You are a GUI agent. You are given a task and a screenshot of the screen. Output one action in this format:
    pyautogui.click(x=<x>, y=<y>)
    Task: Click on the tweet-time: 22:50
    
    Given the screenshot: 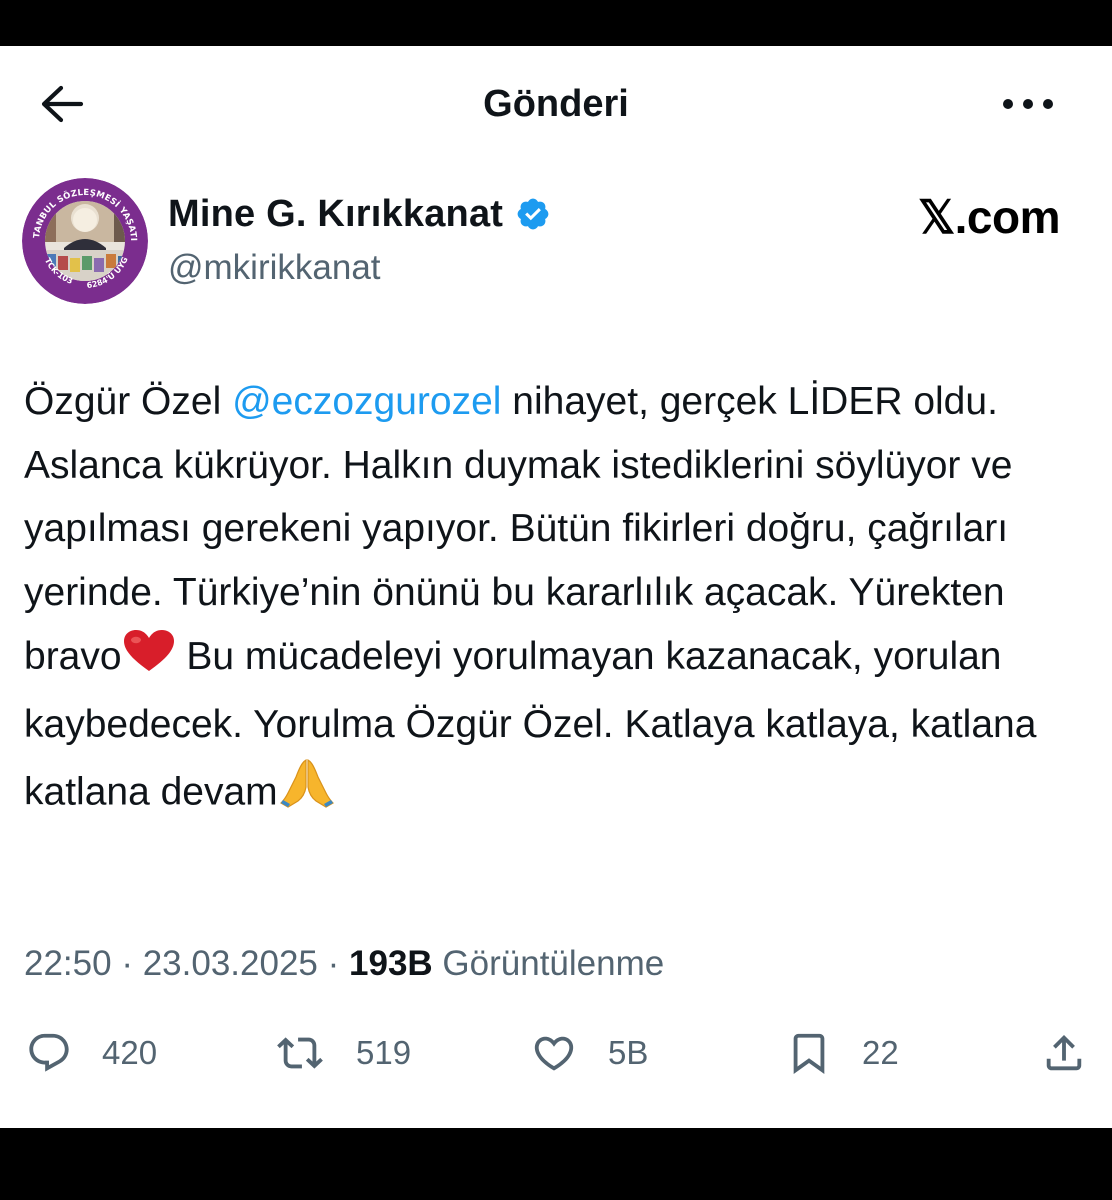 What is the action you would take?
    pyautogui.click(x=68, y=963)
    